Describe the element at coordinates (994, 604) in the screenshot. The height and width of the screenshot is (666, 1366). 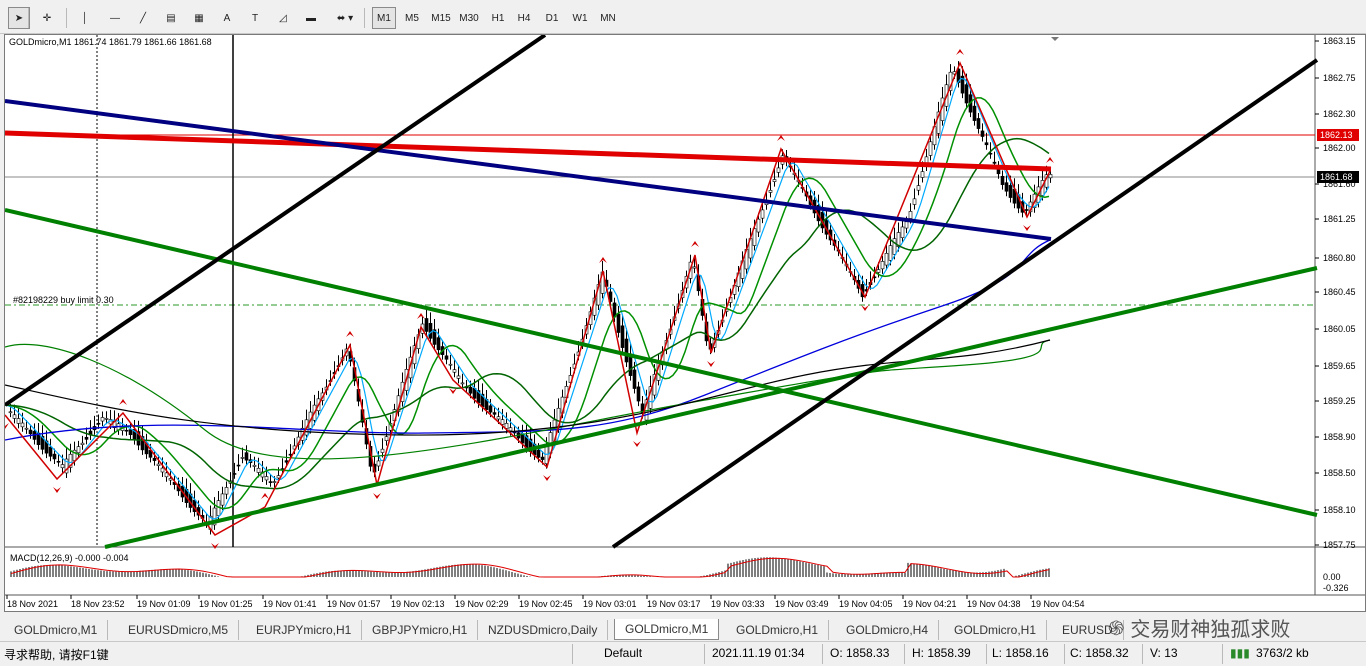
I see `time-tick-label: 19 Nov 04:38` at that location.